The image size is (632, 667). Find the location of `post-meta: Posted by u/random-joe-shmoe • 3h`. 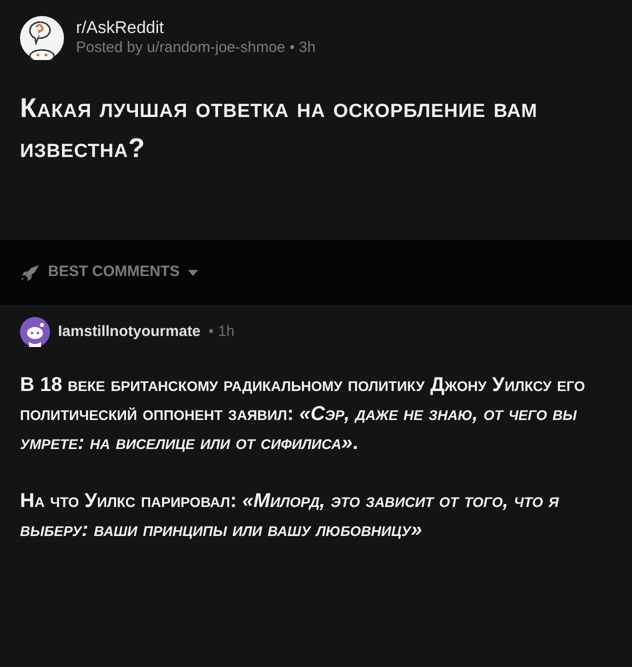

post-meta: Posted by u/random-joe-shmoe • 3h is located at coordinates (196, 48).